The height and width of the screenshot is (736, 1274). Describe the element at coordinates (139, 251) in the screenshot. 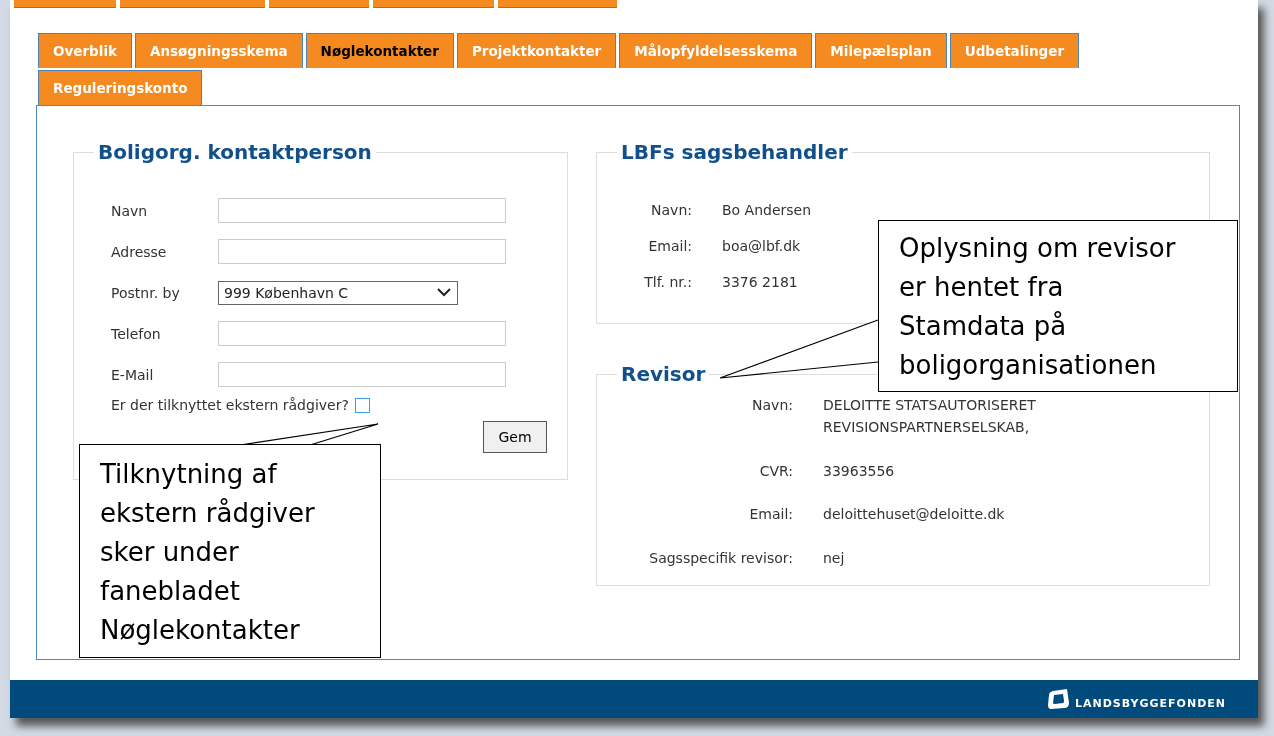

I see `field-label: Adresse` at that location.